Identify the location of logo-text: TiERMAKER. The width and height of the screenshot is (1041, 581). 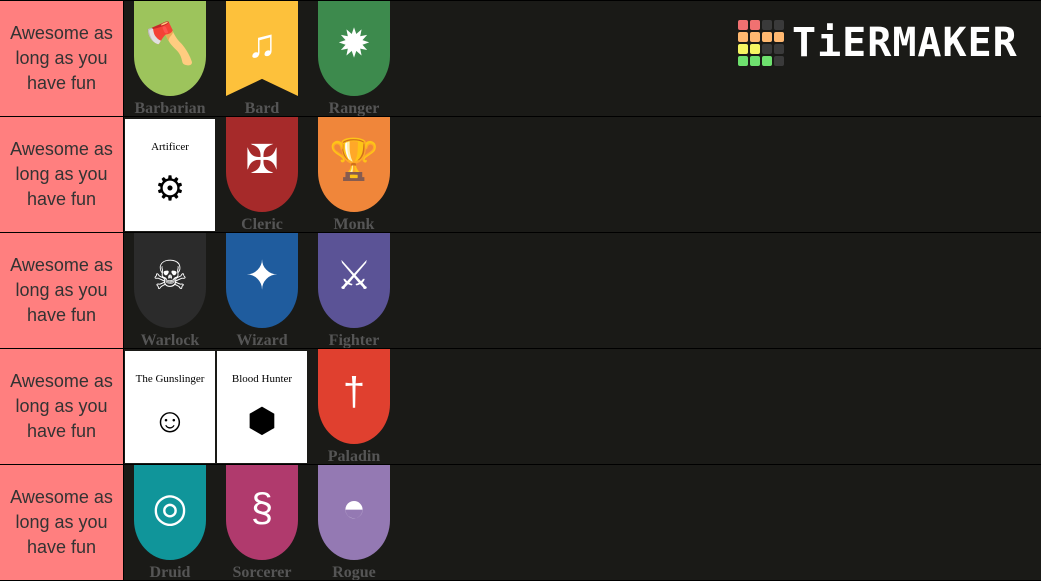
(905, 43).